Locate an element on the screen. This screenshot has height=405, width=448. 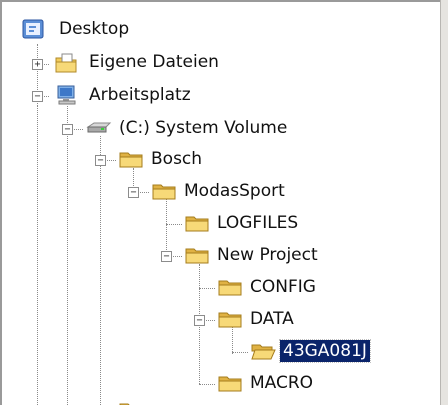
hard-drive-icon is located at coordinates (99, 128).